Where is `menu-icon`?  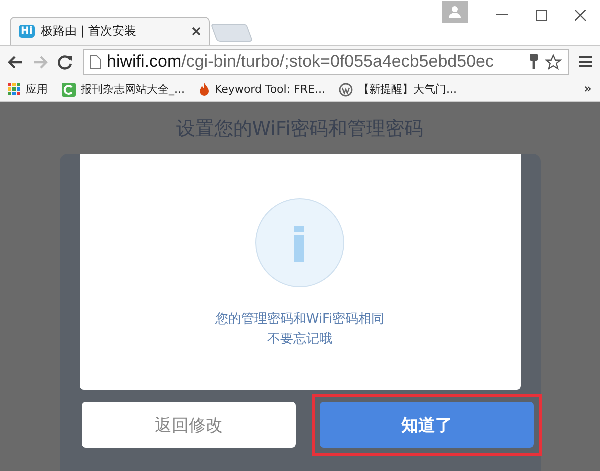
menu-icon is located at coordinates (585, 62).